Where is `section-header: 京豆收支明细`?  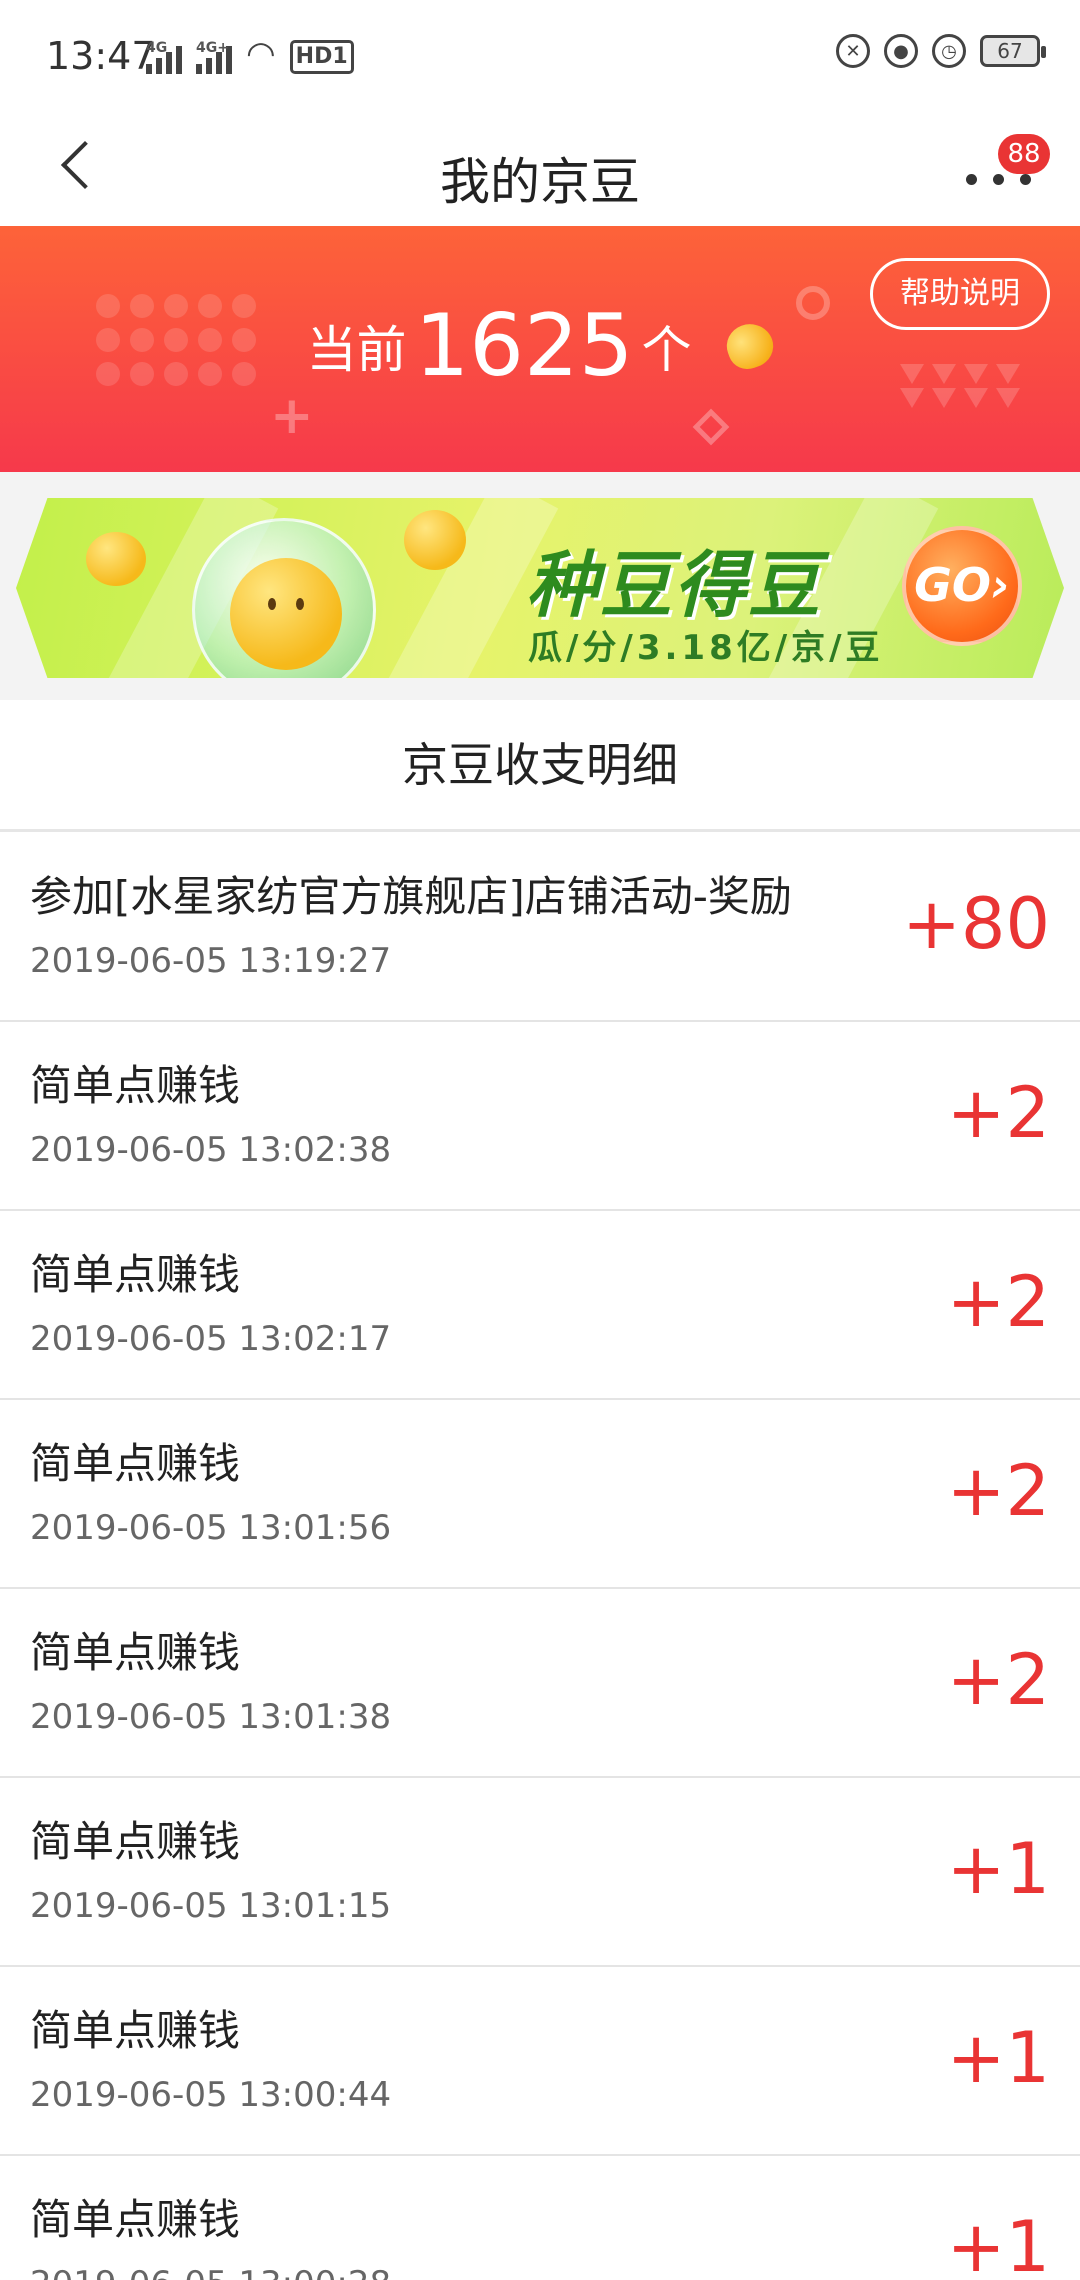 section-header: 京豆收支明细 is located at coordinates (540, 766).